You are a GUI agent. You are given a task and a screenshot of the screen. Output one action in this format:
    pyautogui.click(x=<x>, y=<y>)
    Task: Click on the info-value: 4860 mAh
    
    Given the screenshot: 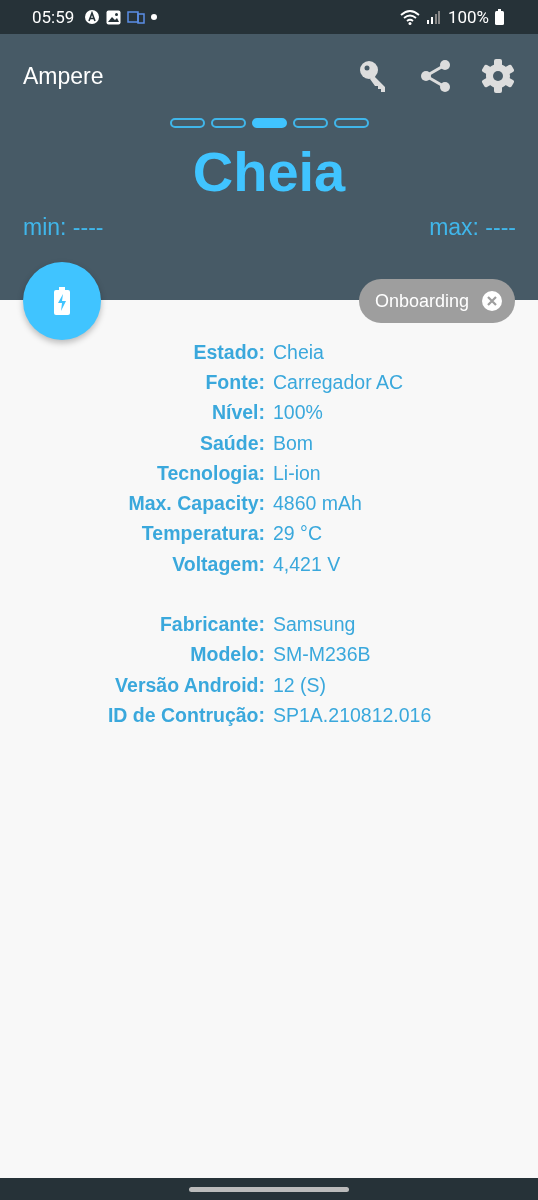 What is the action you would take?
    pyautogui.click(x=318, y=504)
    